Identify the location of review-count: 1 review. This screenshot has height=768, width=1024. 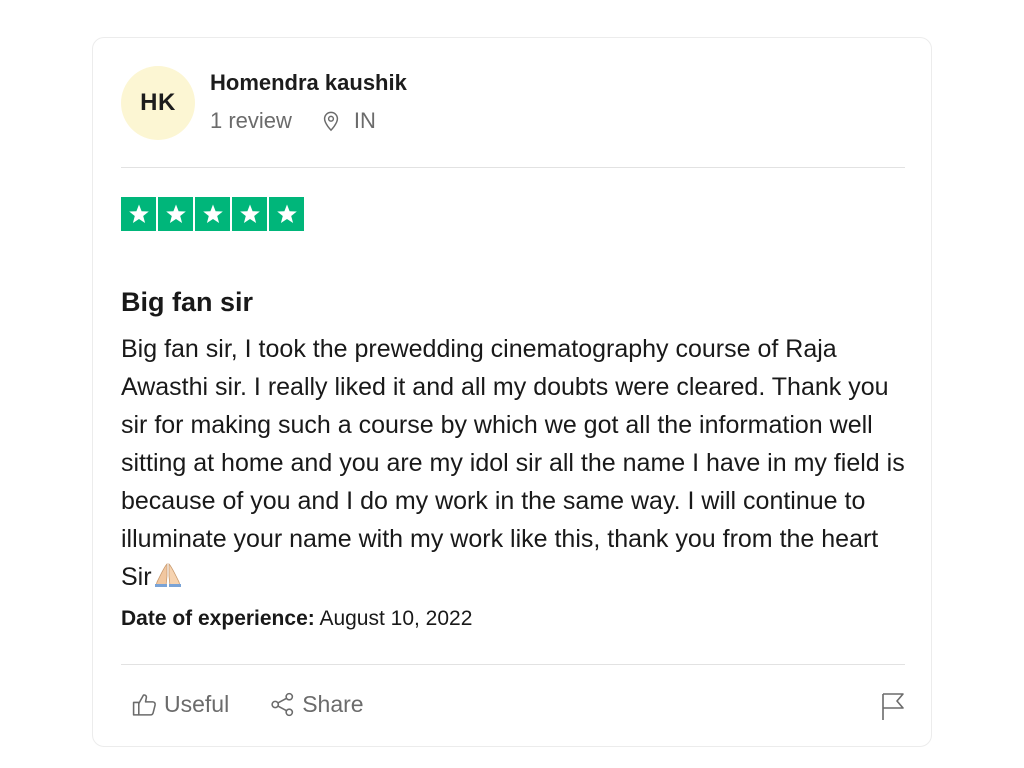
(251, 120).